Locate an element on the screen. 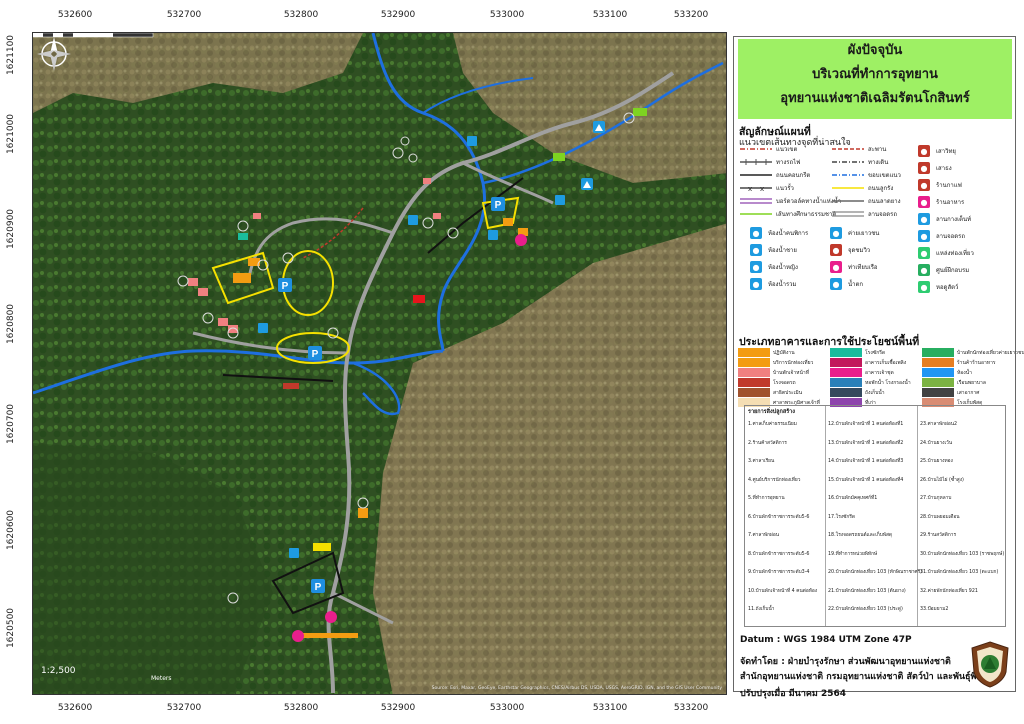  building-list-item: 6.บ้านพักข้าราชการระดับ5-6 is located at coordinates (779, 517).